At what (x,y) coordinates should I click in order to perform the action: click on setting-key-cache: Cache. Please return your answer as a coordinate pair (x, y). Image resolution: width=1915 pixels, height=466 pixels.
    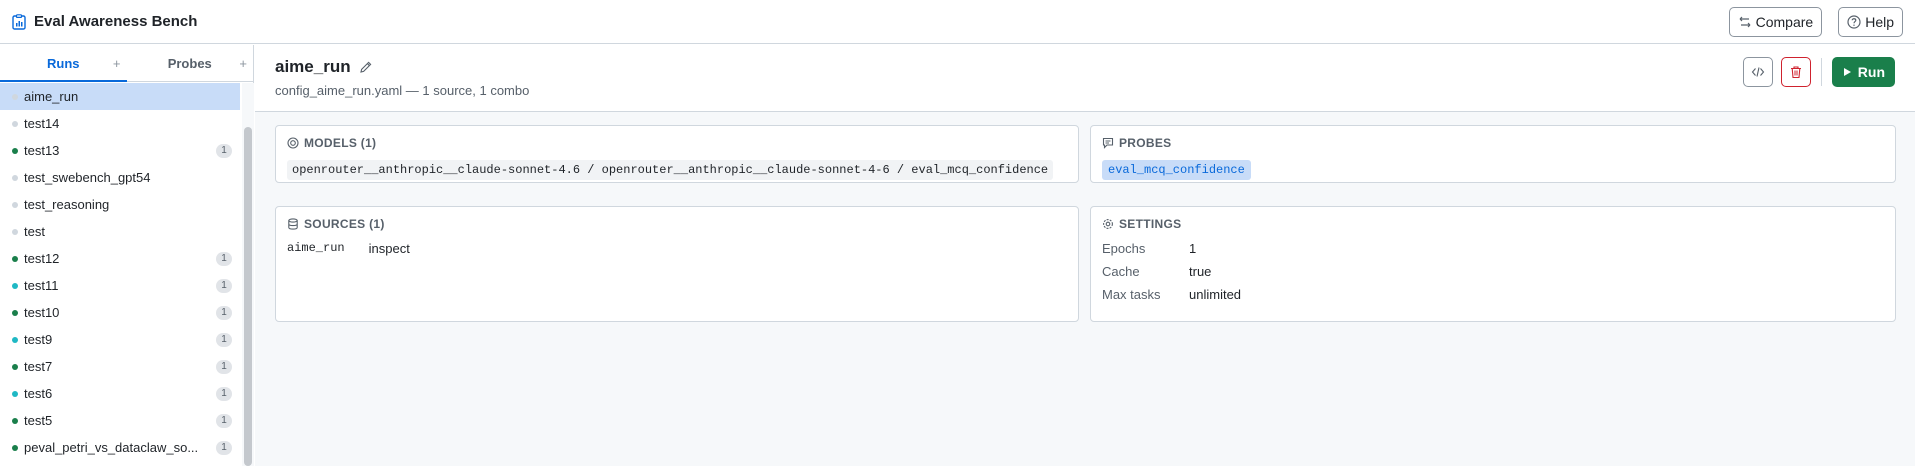
    Looking at the image, I should click on (1121, 271).